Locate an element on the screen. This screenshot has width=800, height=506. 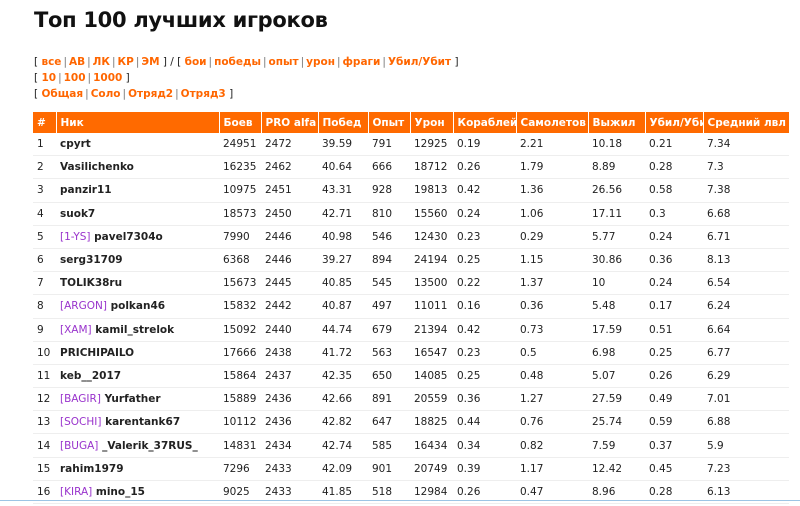
sort-filter-link-2: опыт is located at coordinates (284, 62).